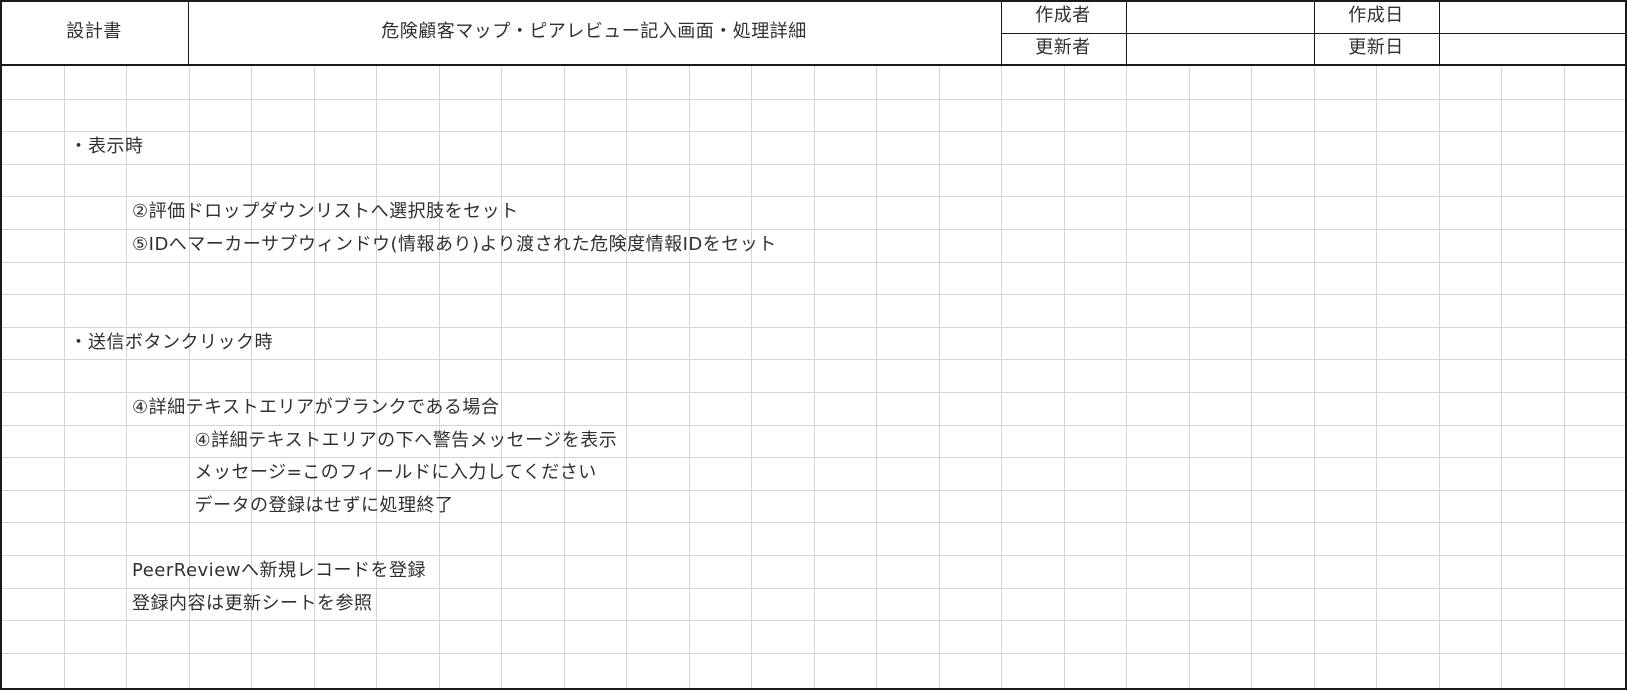  What do you see at coordinates (1532, 49) in the screenshot?
I see `updated-date-value-cell` at bounding box center [1532, 49].